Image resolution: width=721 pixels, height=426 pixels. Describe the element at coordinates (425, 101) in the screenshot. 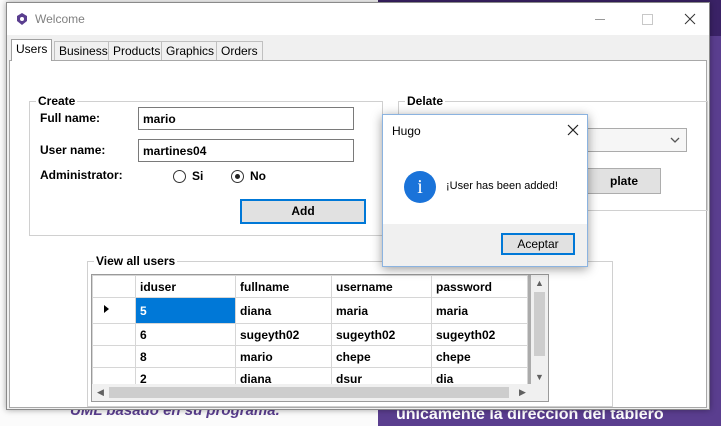

I see `delate-group-title: Delate` at that location.